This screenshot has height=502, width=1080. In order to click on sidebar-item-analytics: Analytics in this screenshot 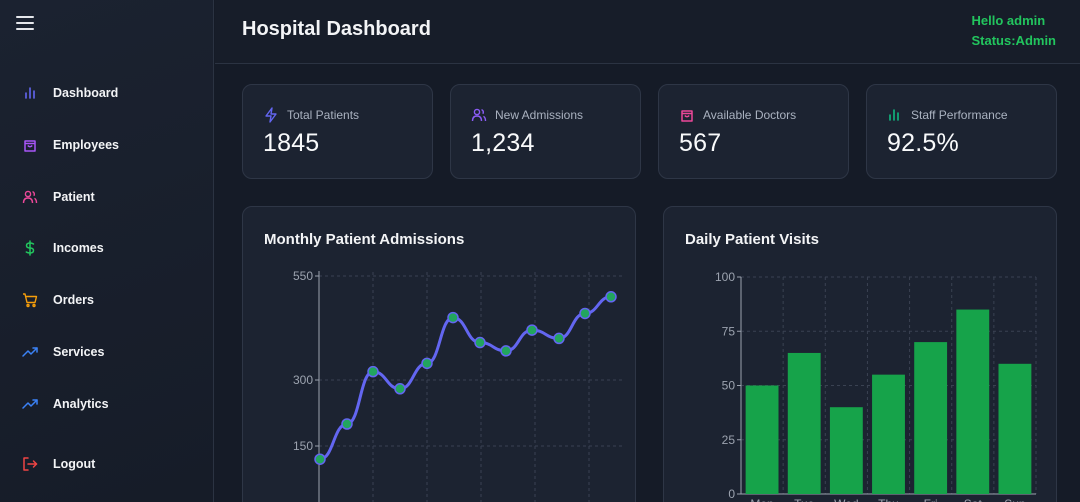, I will do `click(107, 404)`.